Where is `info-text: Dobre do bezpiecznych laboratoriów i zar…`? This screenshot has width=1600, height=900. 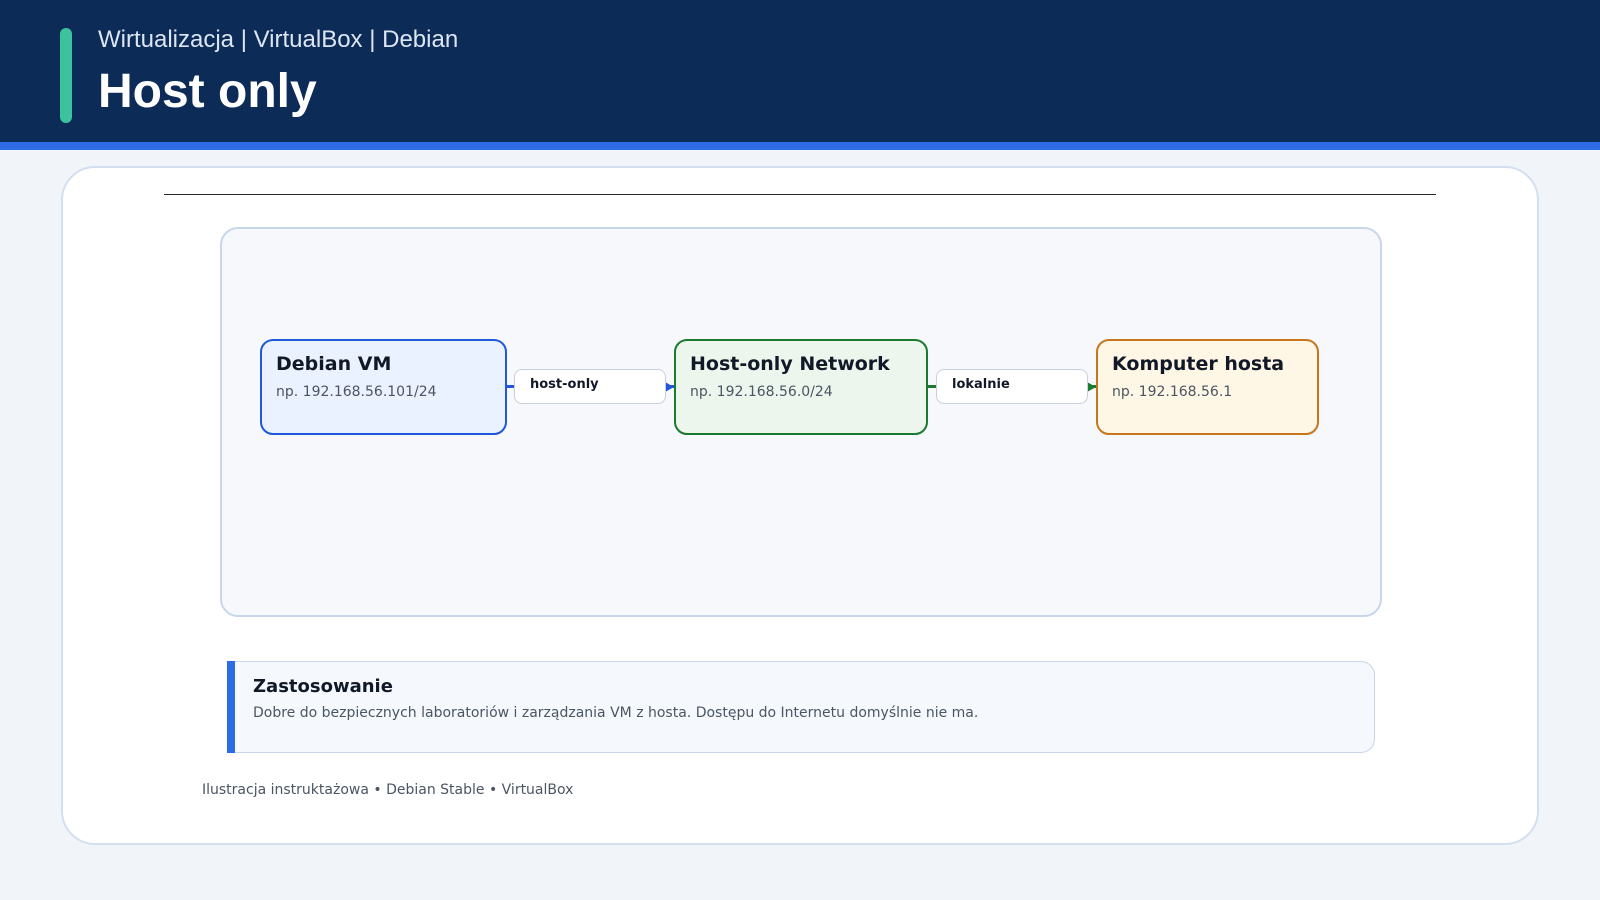 info-text: Dobre do bezpiecznych laboratoriów i zar… is located at coordinates (616, 713).